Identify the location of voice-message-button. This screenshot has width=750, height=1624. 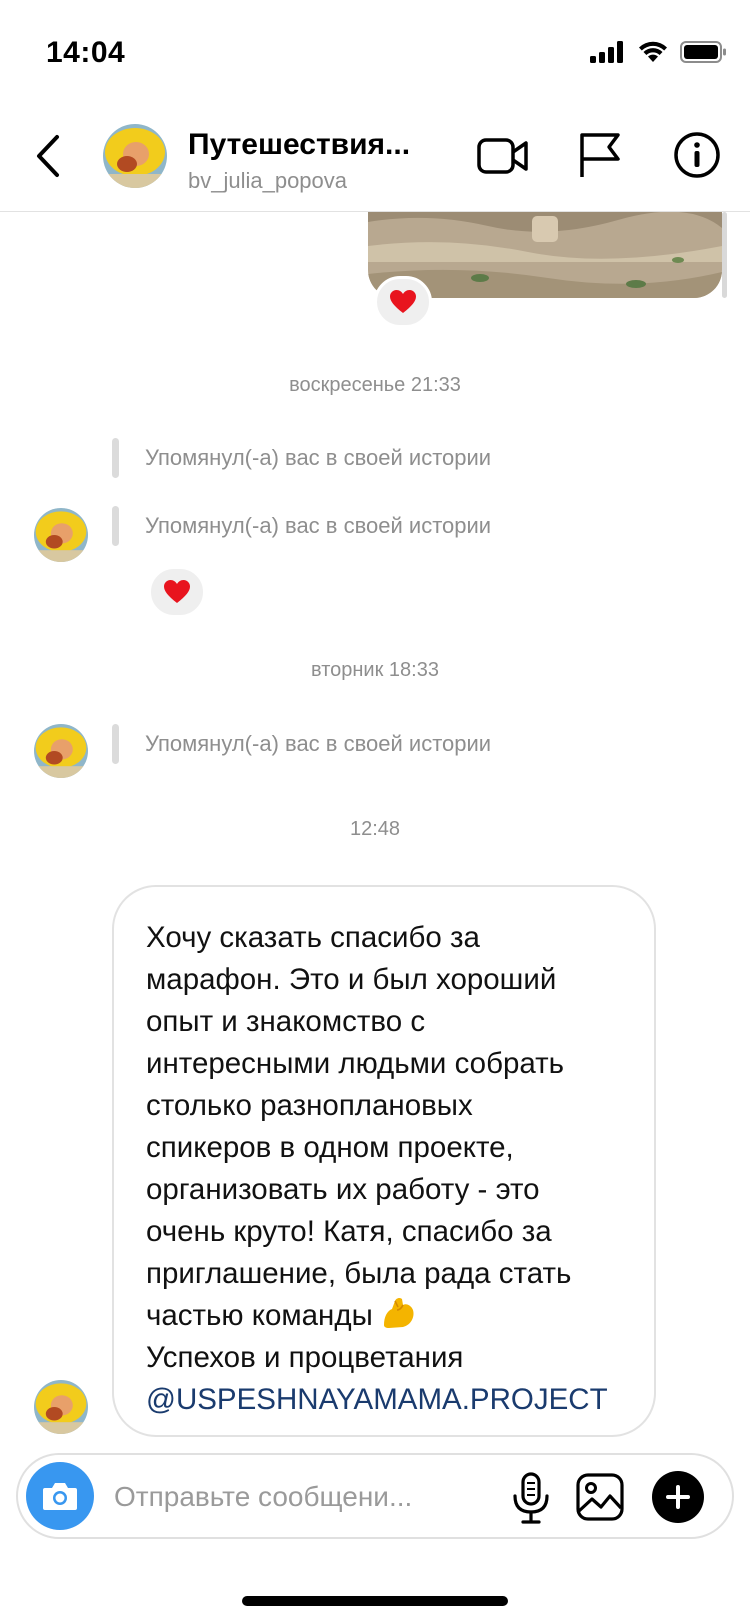
(531, 1498).